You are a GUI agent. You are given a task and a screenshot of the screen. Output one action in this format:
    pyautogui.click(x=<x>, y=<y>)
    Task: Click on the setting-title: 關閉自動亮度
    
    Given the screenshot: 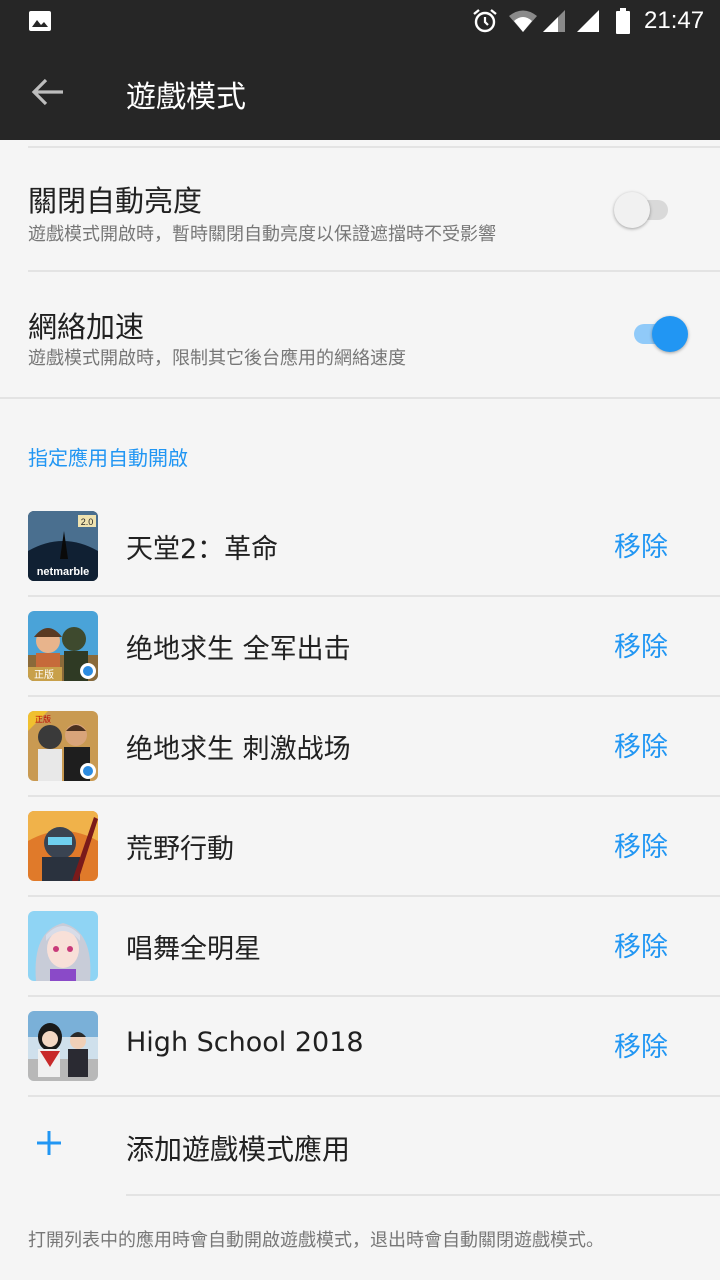 What is the action you would take?
    pyautogui.click(x=115, y=201)
    